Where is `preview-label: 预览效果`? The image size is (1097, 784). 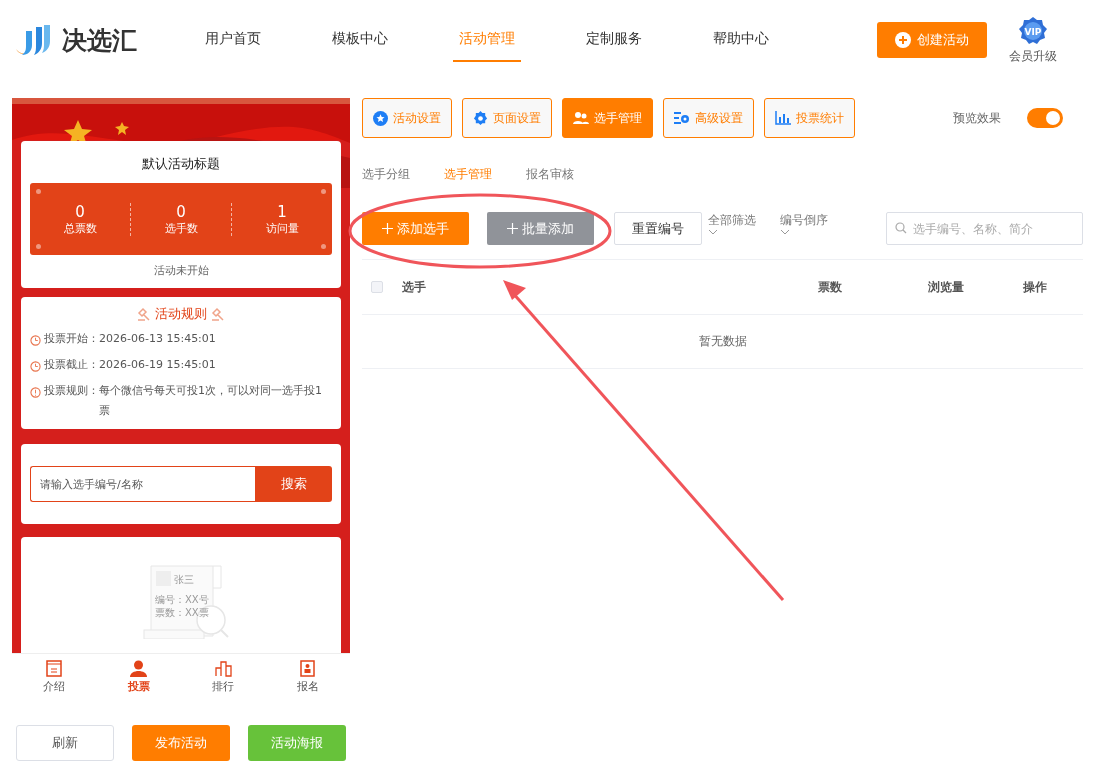
preview-label: 预览效果 is located at coordinates (977, 118).